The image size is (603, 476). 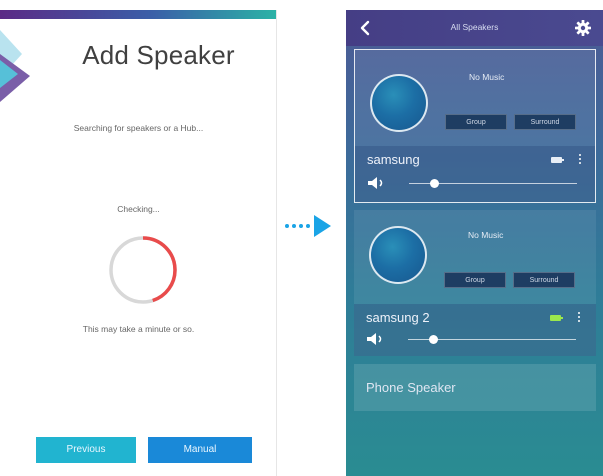 What do you see at coordinates (411, 387) in the screenshot?
I see `phone-speaker-label: Phone Speaker` at bounding box center [411, 387].